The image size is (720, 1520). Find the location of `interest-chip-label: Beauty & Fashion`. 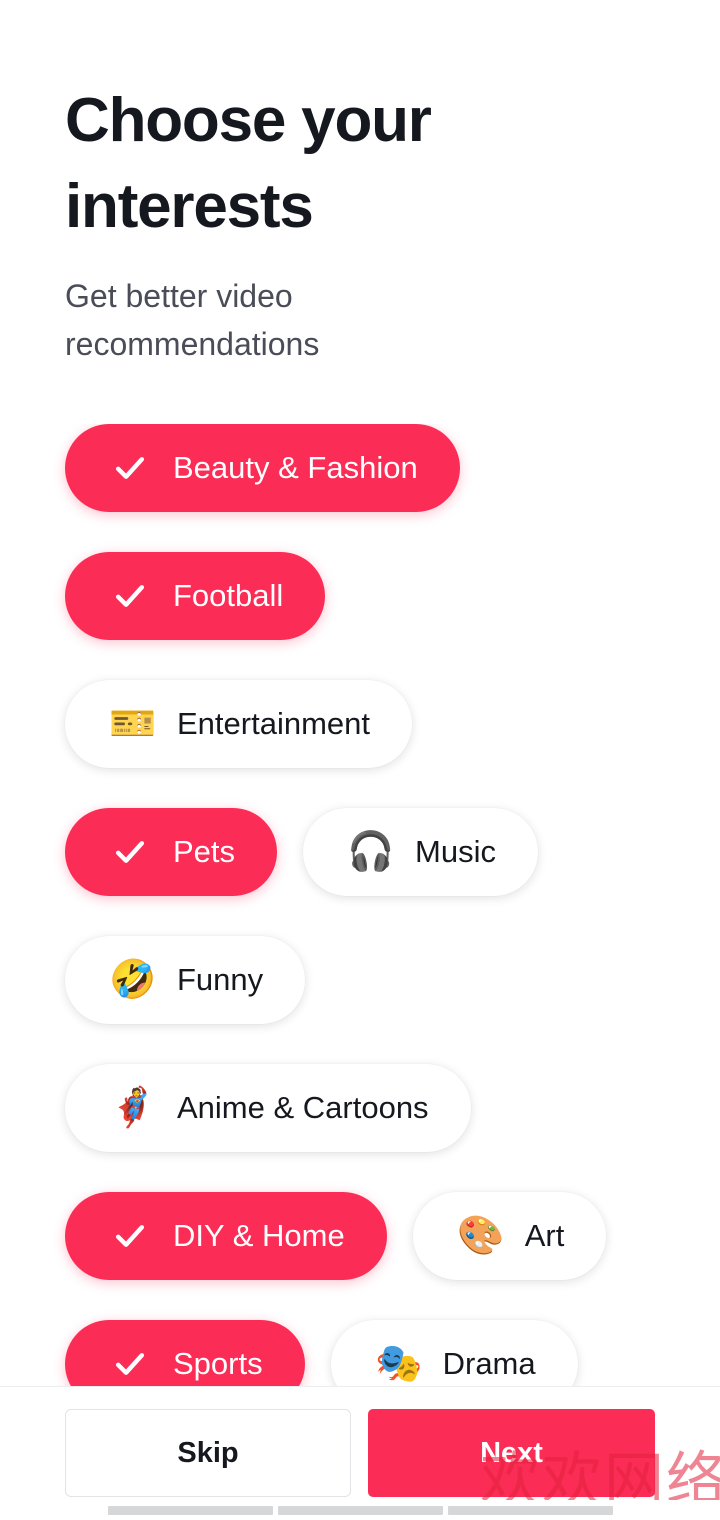

interest-chip-label: Beauty & Fashion is located at coordinates (295, 467).